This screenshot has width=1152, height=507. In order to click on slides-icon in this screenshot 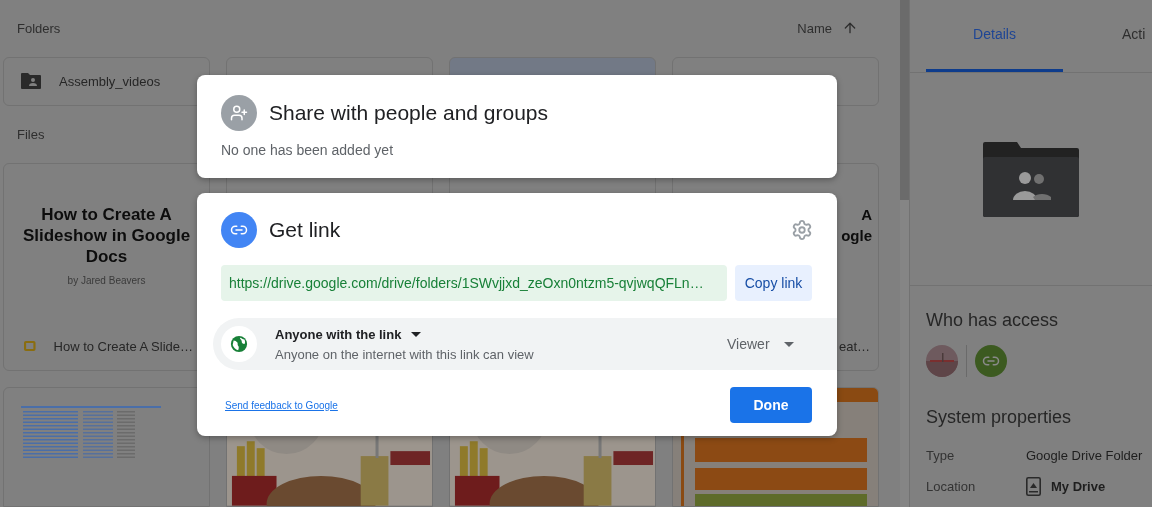, I will do `click(30, 346)`.